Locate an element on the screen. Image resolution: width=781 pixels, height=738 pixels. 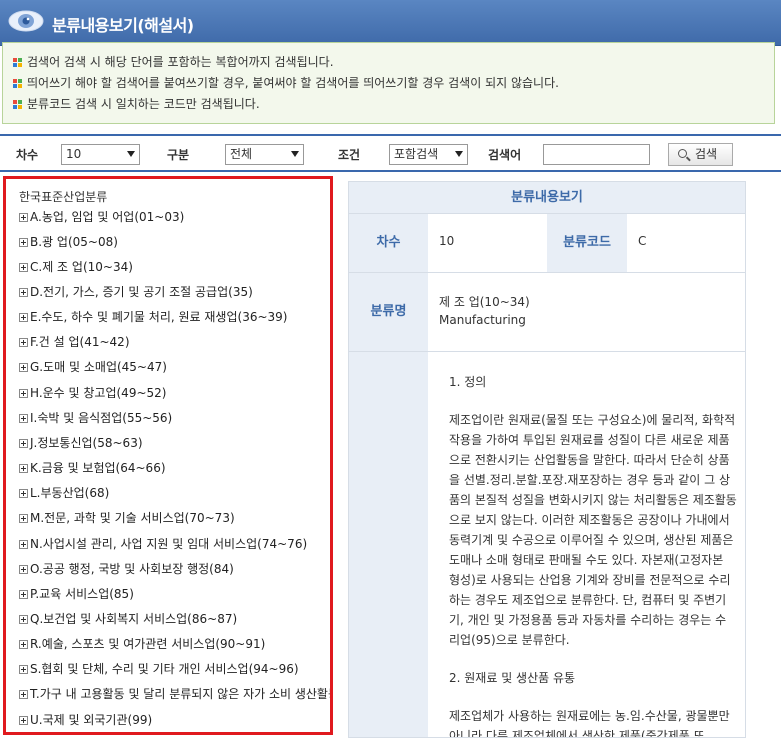
eye-logo-icon is located at coordinates (26, 21).